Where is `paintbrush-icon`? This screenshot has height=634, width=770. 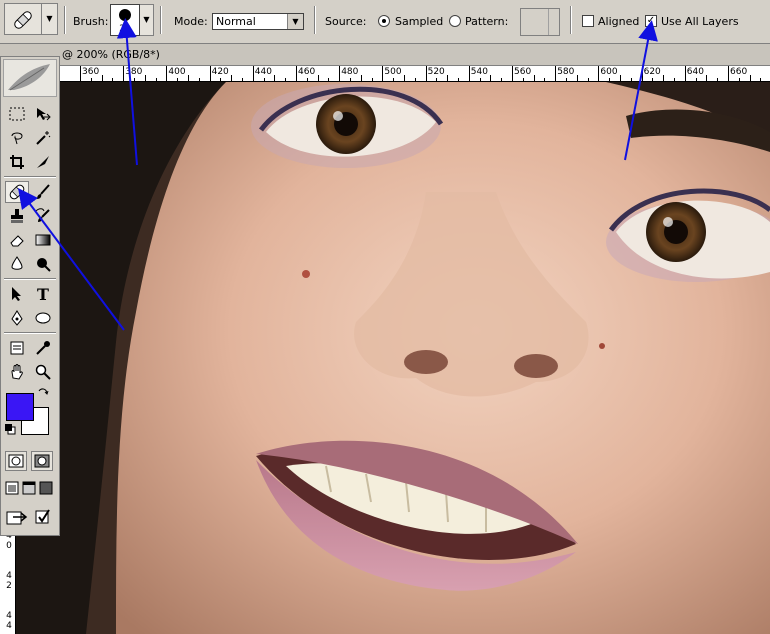
paintbrush-icon is located at coordinates (43, 191).